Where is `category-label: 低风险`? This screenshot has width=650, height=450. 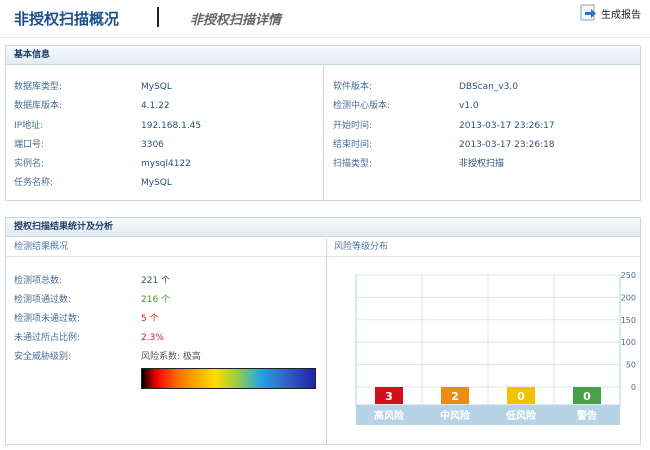 category-label: 低风险 is located at coordinates (521, 415).